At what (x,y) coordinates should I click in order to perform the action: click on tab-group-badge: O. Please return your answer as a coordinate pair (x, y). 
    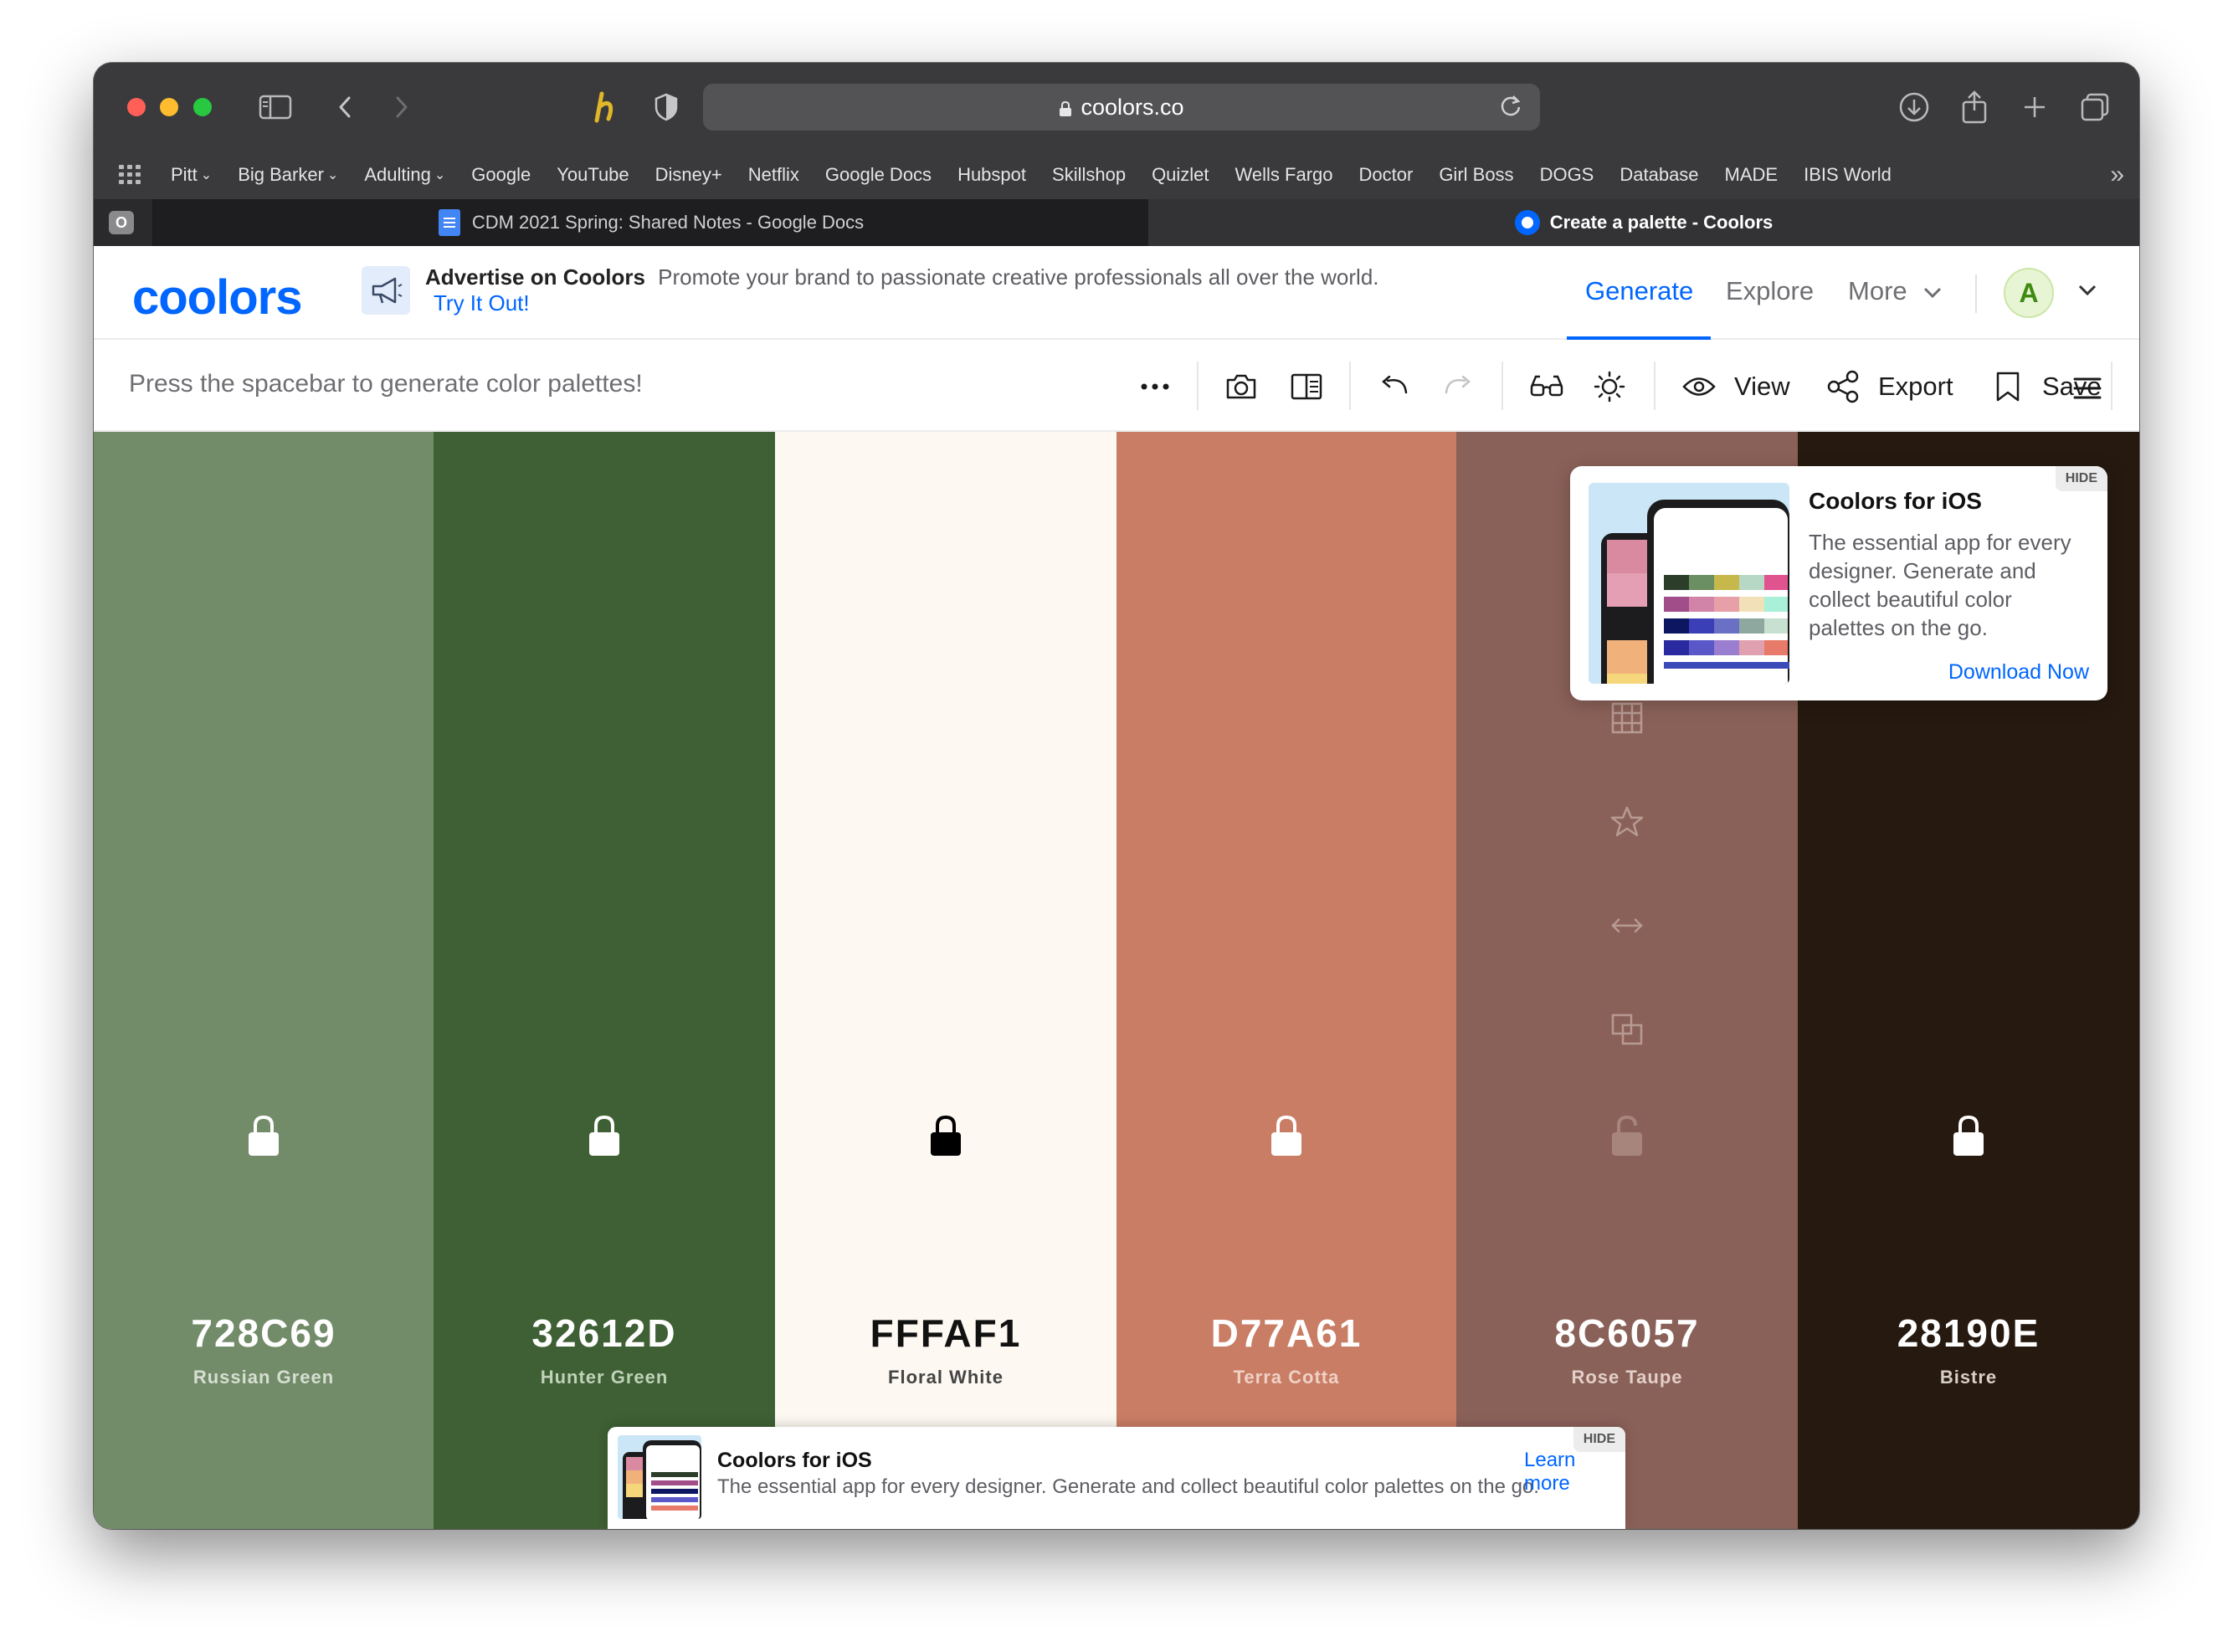
    Looking at the image, I should click on (121, 222).